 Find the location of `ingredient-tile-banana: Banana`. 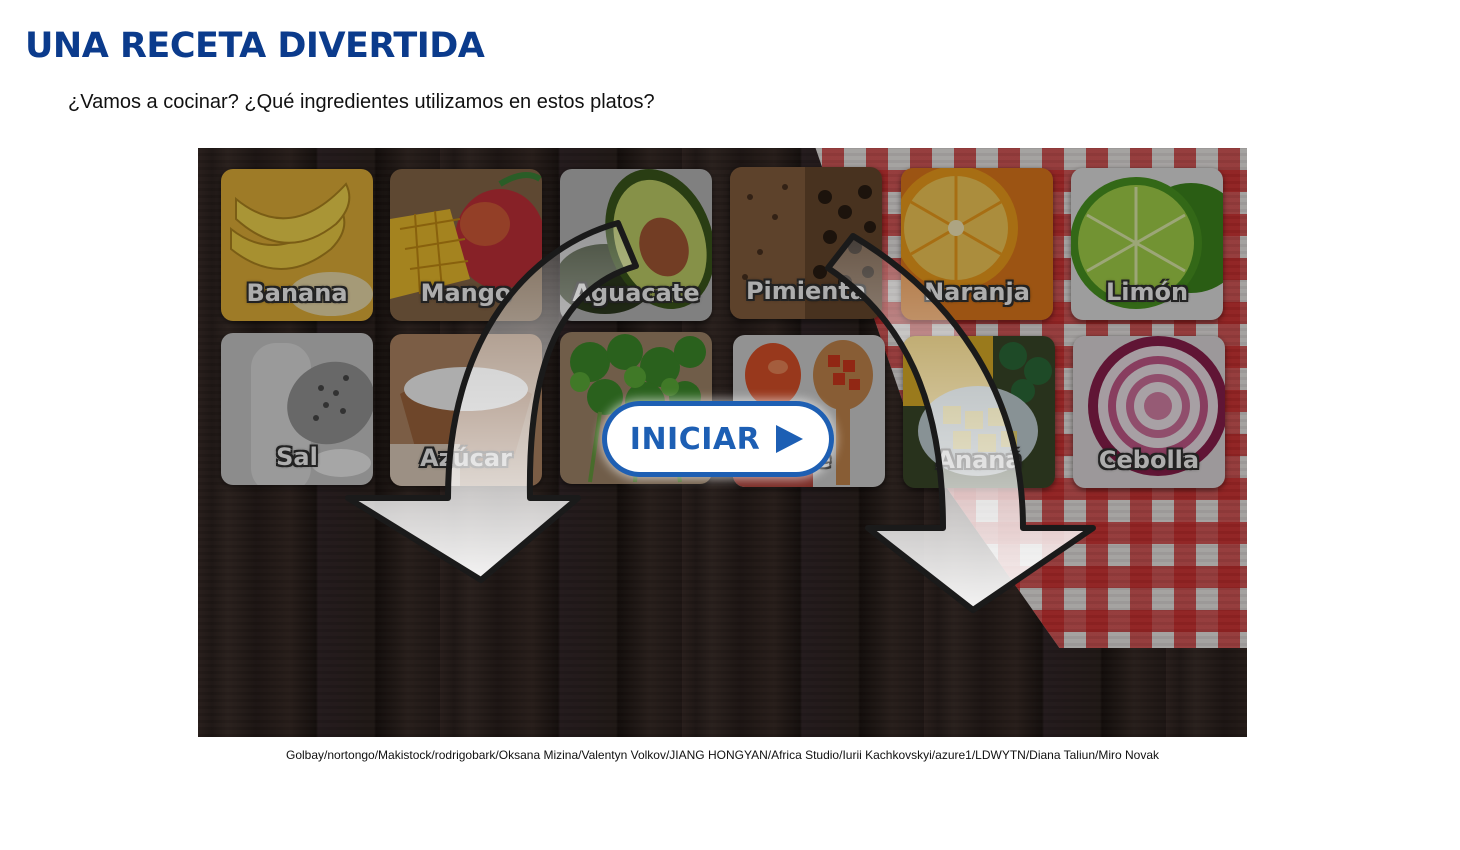

ingredient-tile-banana: Banana is located at coordinates (297, 245).